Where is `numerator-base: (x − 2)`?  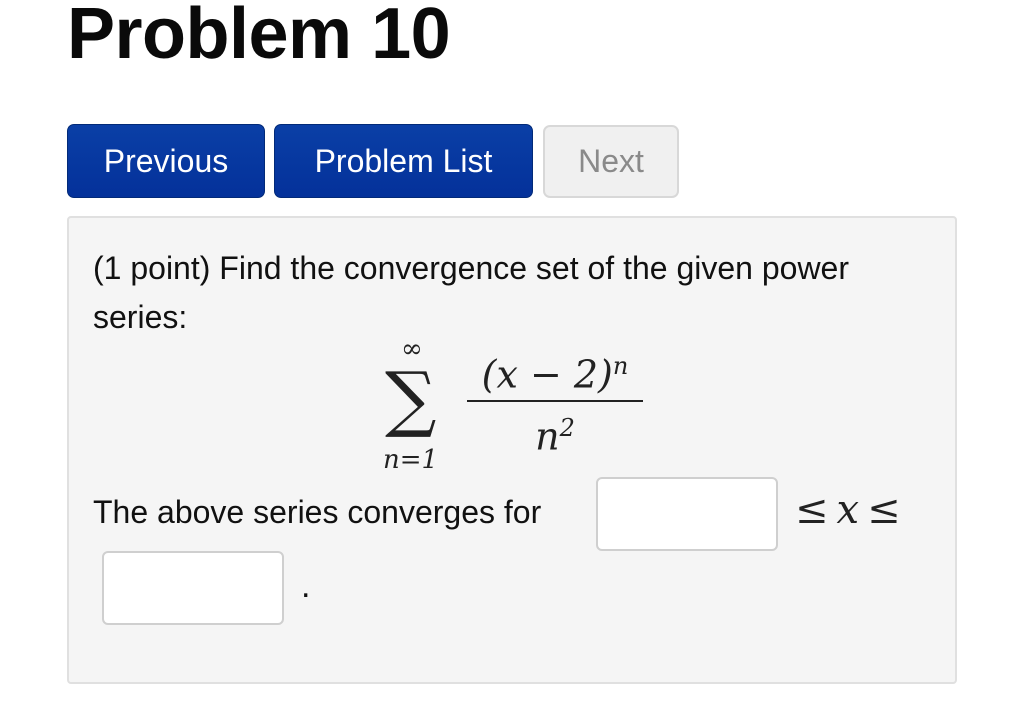
numerator-base: (x − 2) is located at coordinates (547, 374).